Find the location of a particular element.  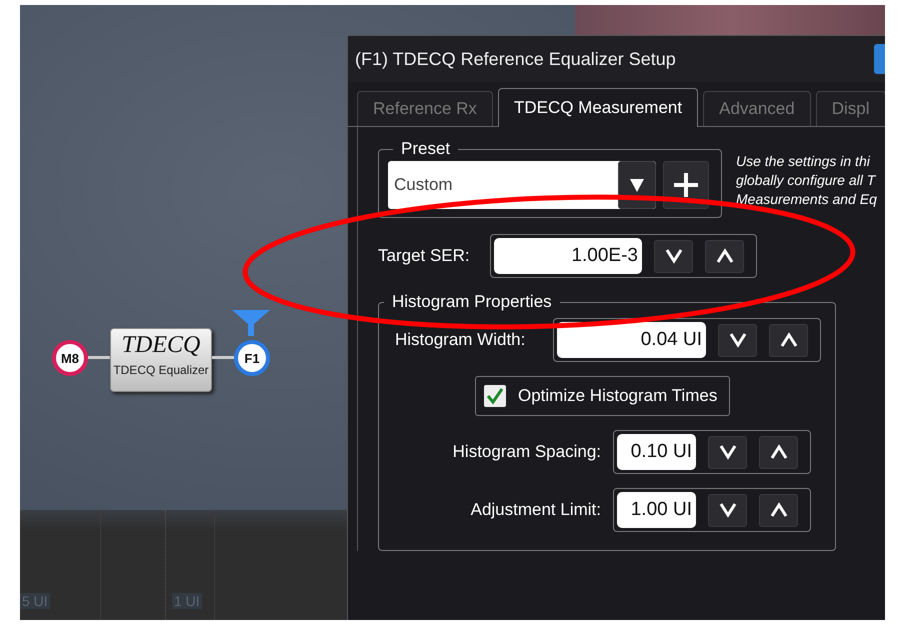

dialog-title: (F1) TDECQ Reference Equalizer Setup is located at coordinates (515, 59).